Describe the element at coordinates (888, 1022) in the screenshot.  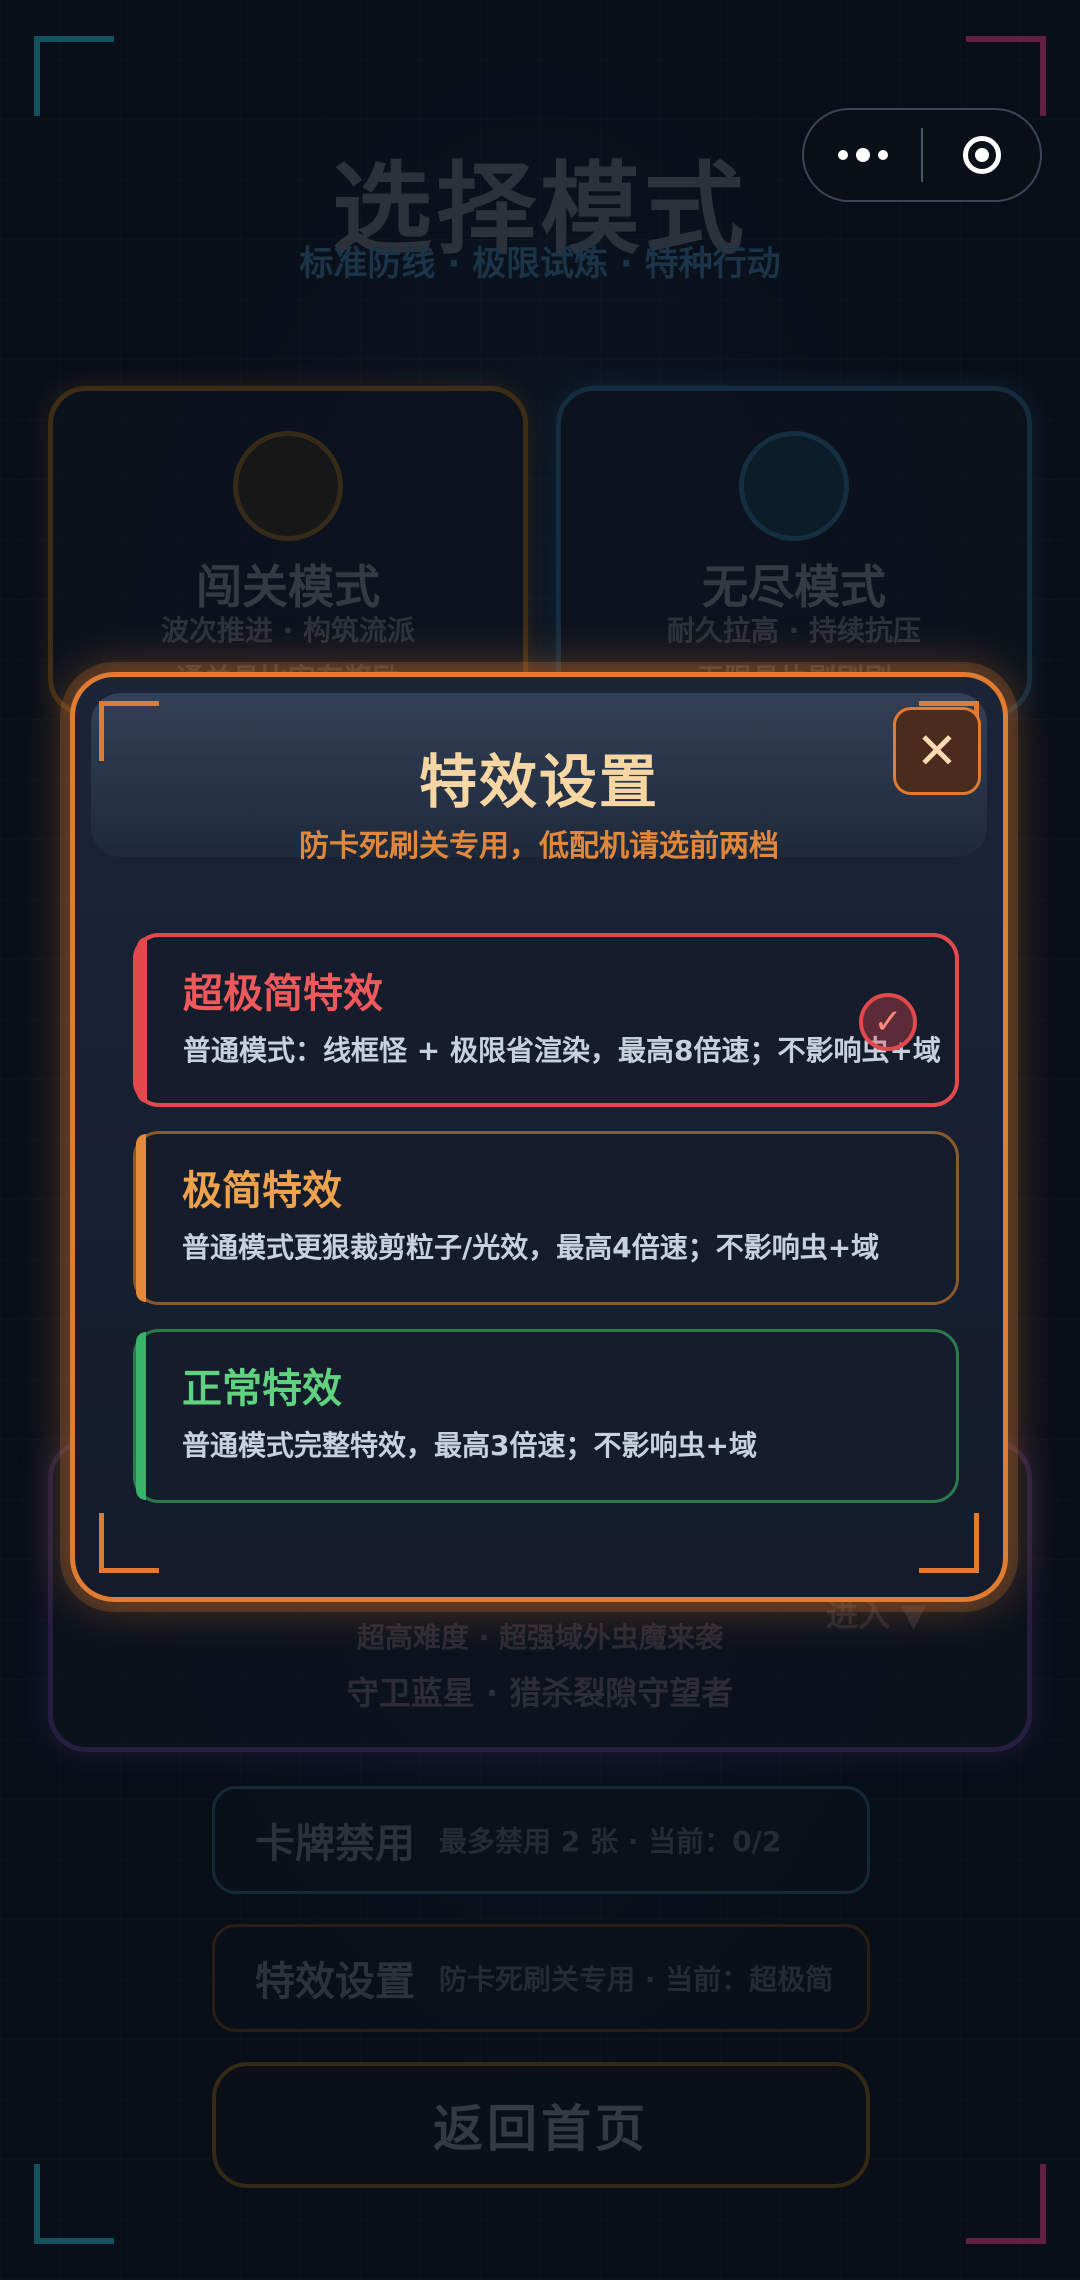
I see `selected-check-icon: ✓` at that location.